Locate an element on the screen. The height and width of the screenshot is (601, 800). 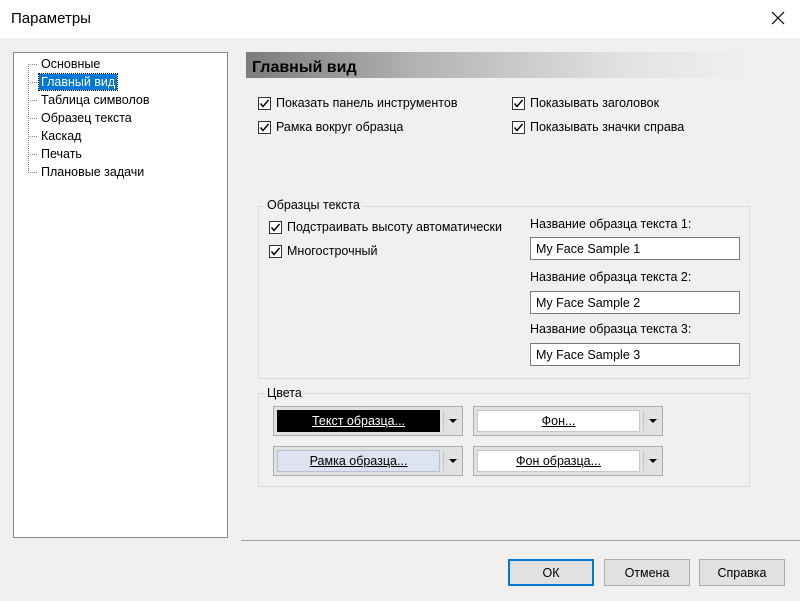
auto-height-checkbox: Подстраивать высоту автоматически is located at coordinates (385, 227).